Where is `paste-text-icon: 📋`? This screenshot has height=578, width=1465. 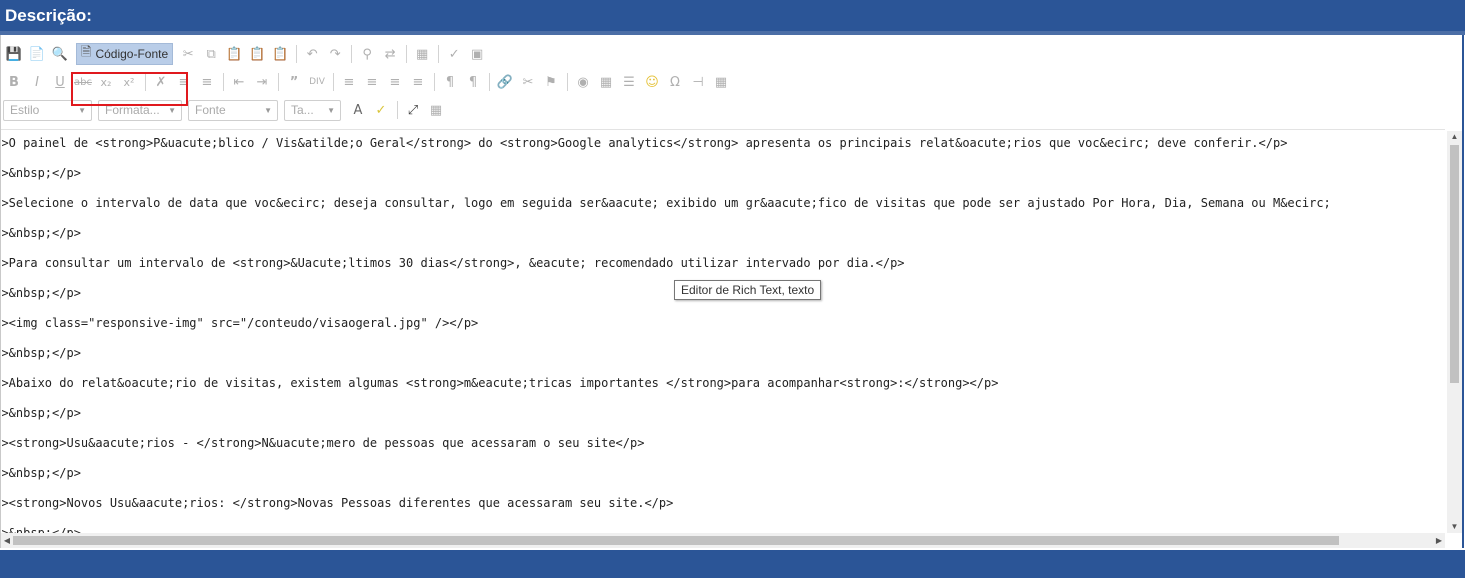 paste-text-icon: 📋 is located at coordinates (257, 54).